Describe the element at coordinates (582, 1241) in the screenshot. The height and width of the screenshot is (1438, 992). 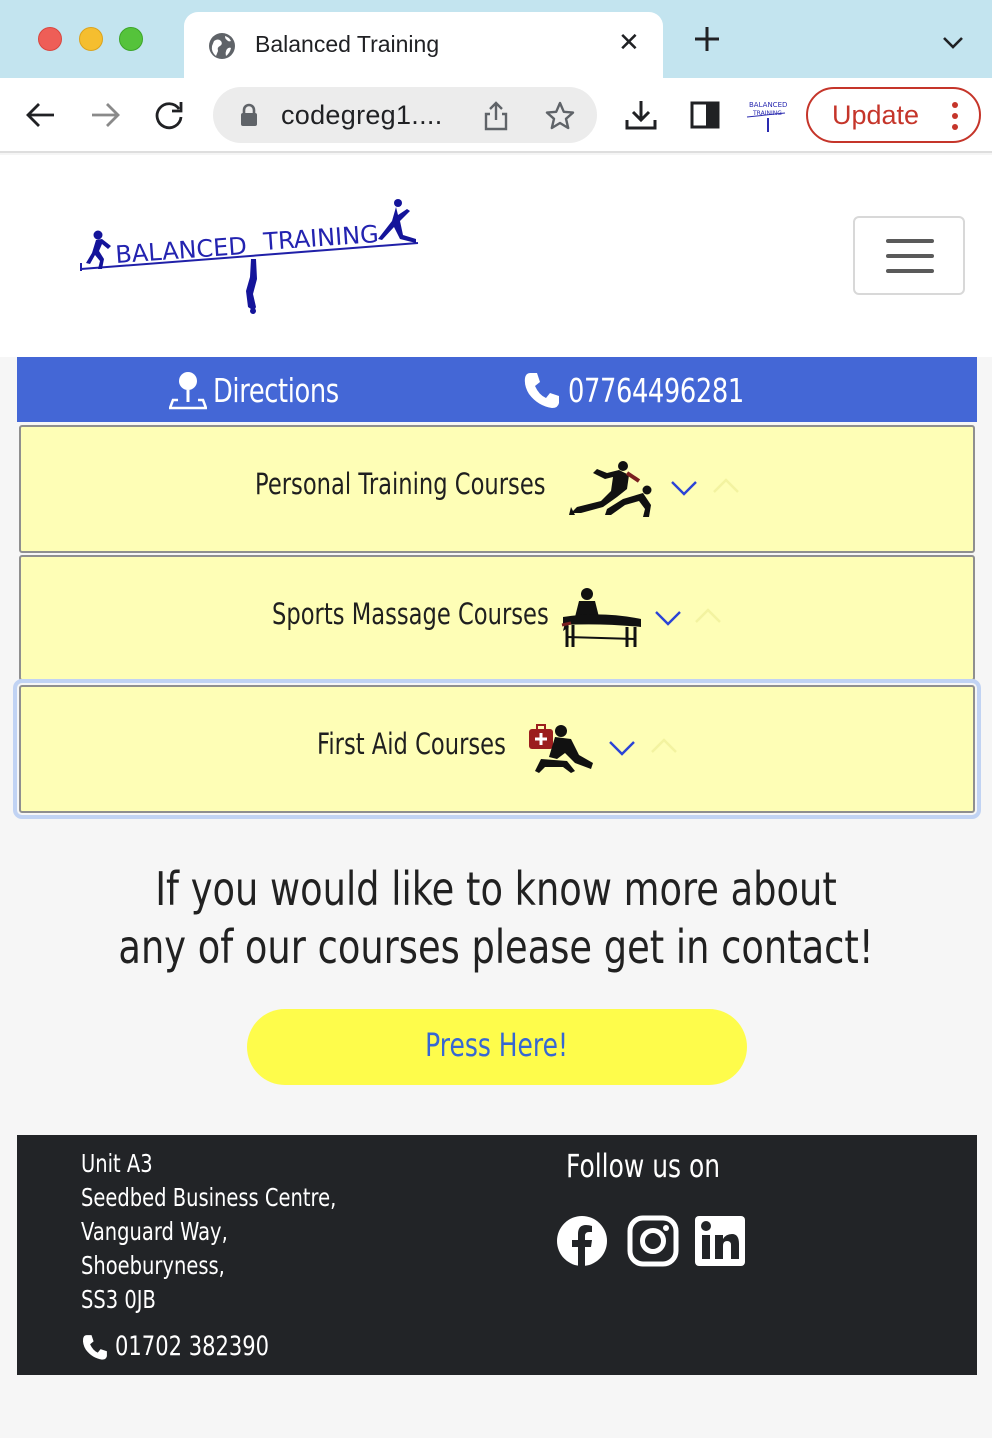
I see `facebook-icon` at that location.